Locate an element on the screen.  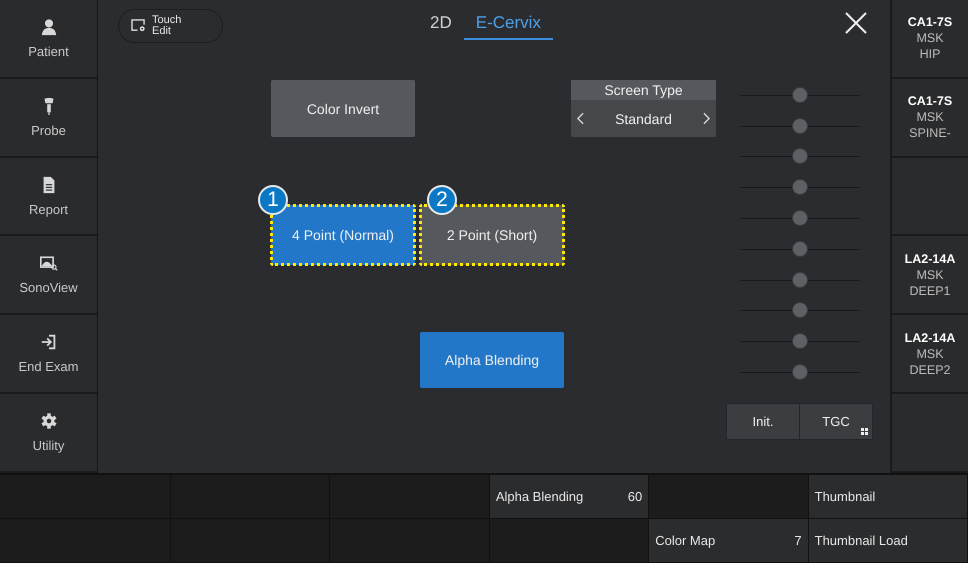
sidebar-item: SonoView is located at coordinates (48, 276).